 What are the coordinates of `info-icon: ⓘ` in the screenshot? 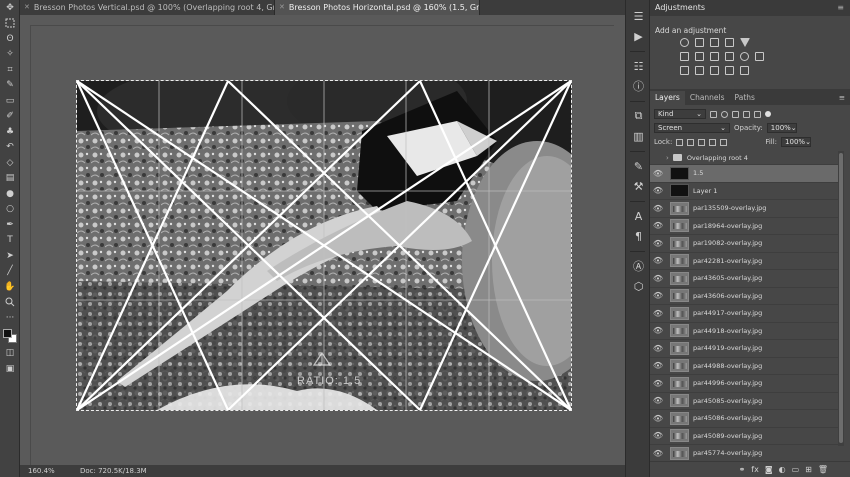 It's located at (638, 86).